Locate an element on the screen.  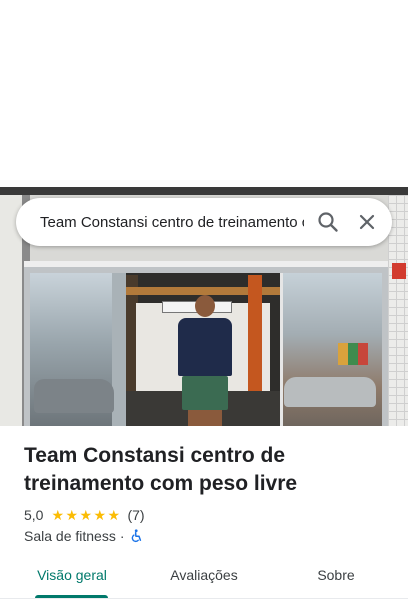
rating-stars: ★ ★ ★ ★ ★ is located at coordinates (86, 514).